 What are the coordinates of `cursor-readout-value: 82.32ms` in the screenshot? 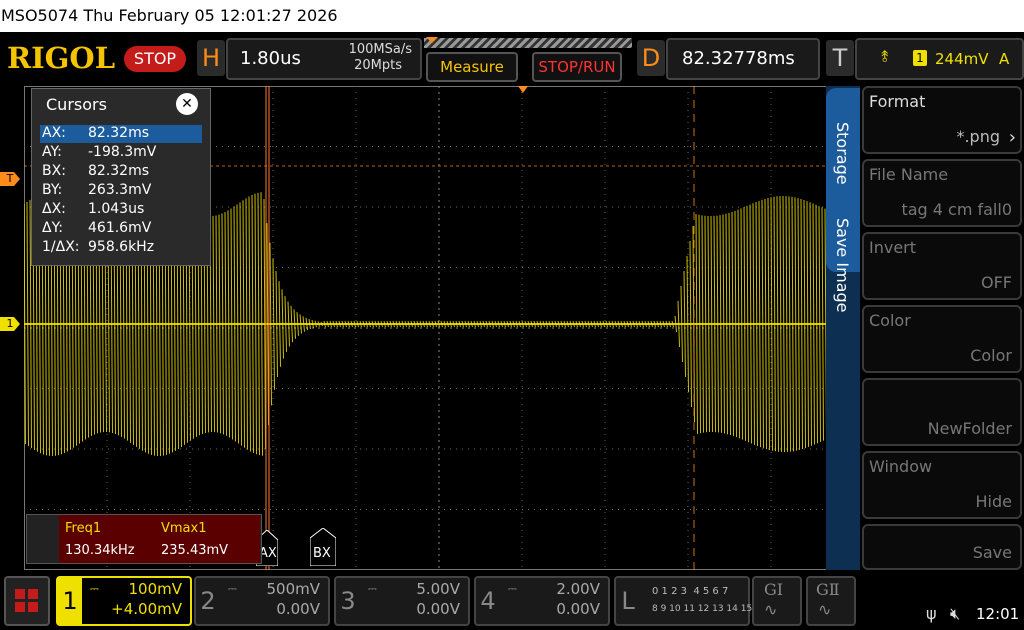 It's located at (119, 133).